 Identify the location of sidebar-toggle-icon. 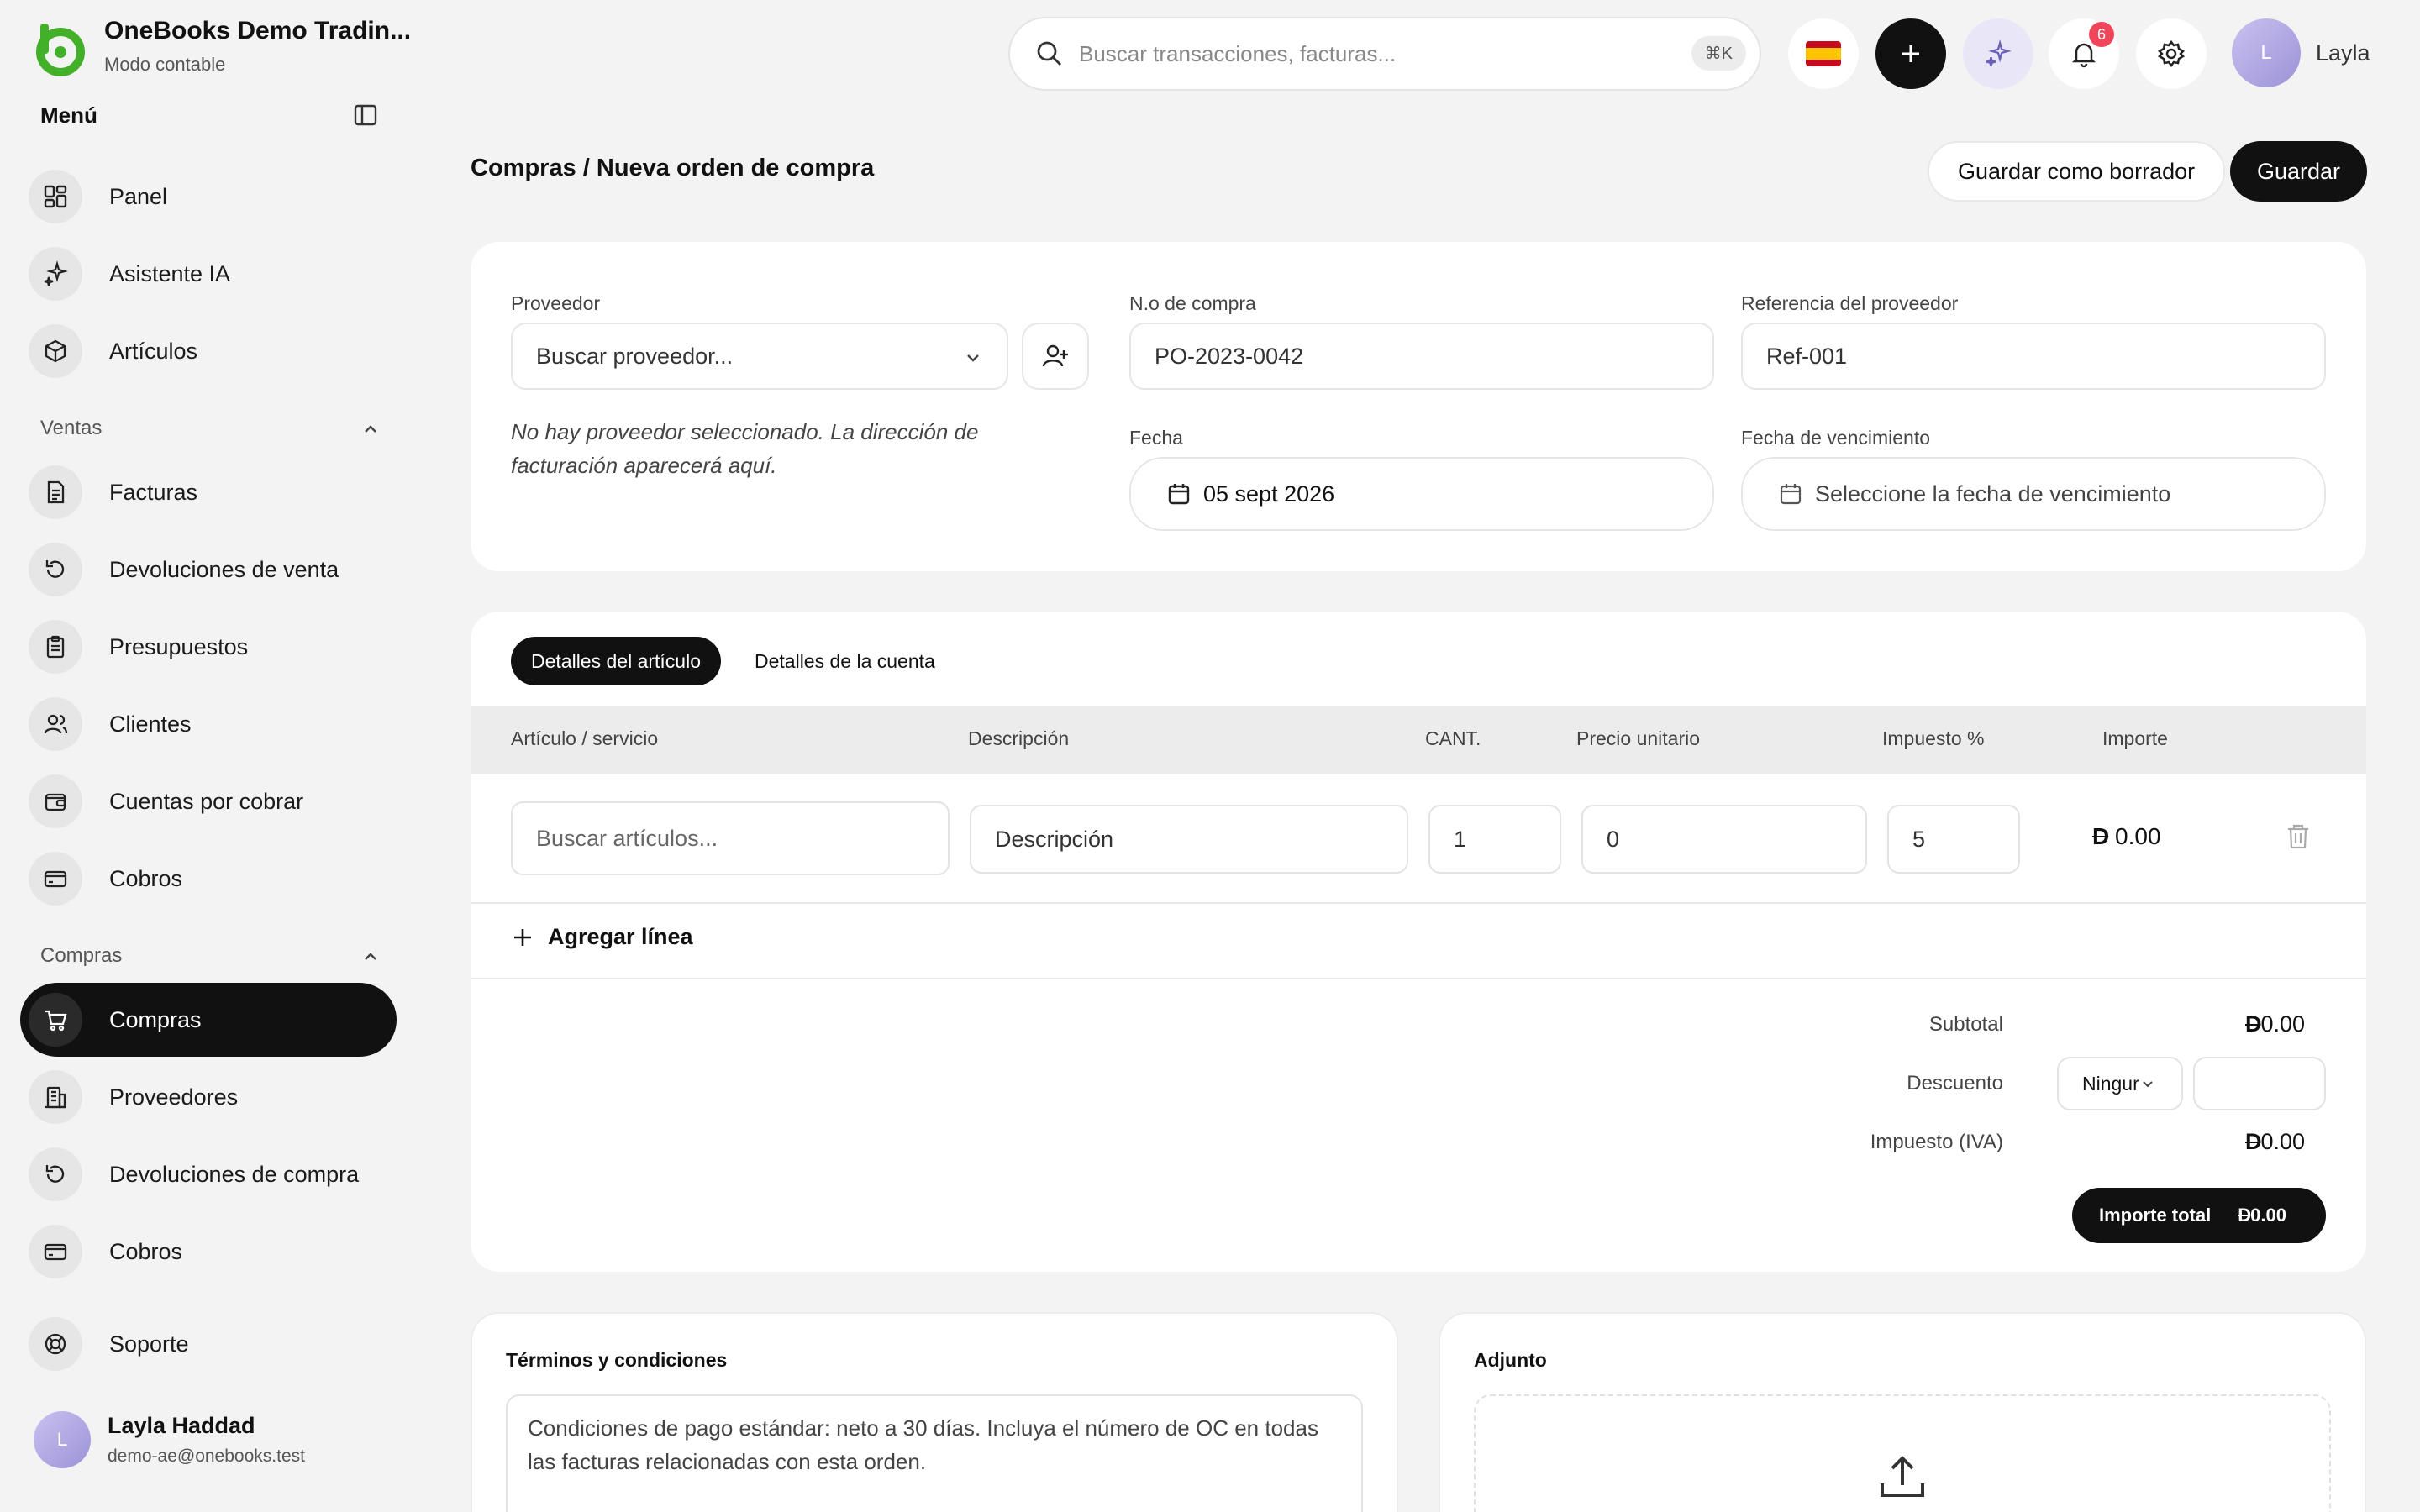
(366, 115).